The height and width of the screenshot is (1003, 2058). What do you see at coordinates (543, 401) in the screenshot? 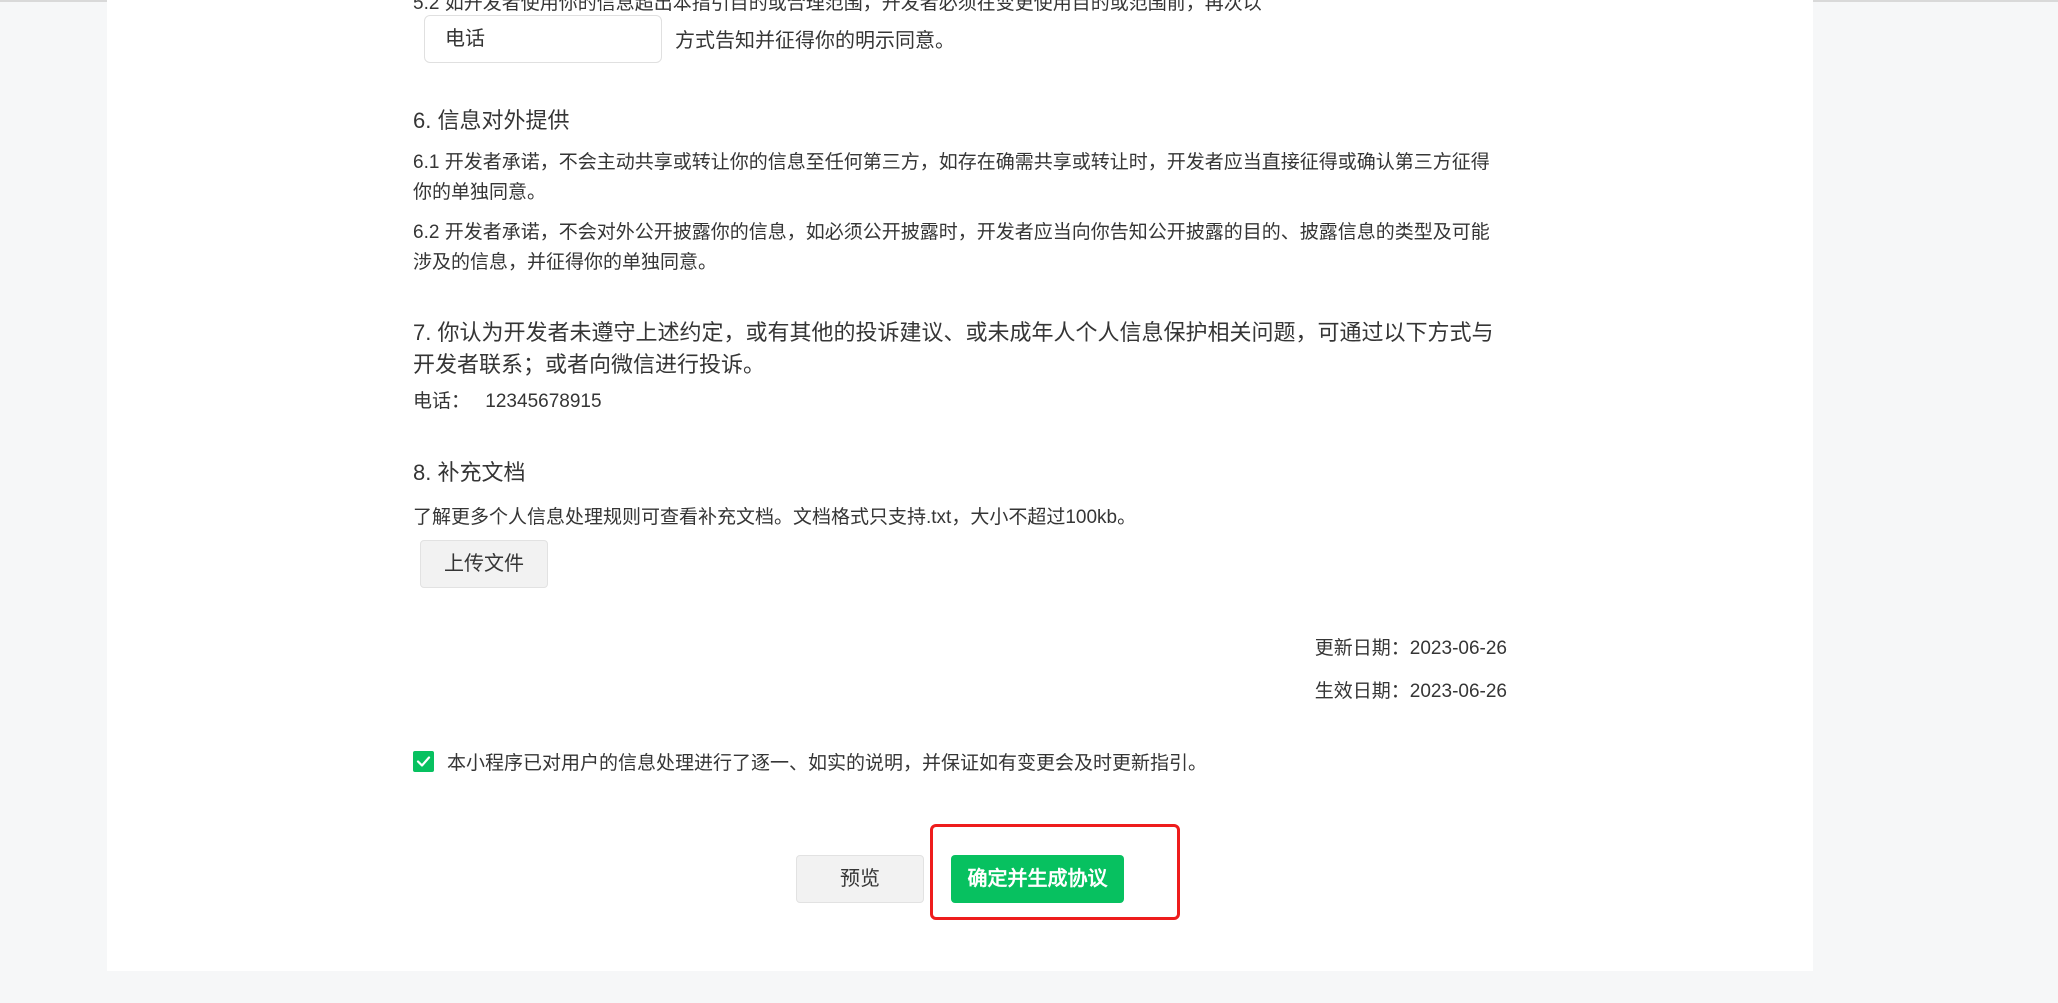
I see `phone-value: 12345678915` at bounding box center [543, 401].